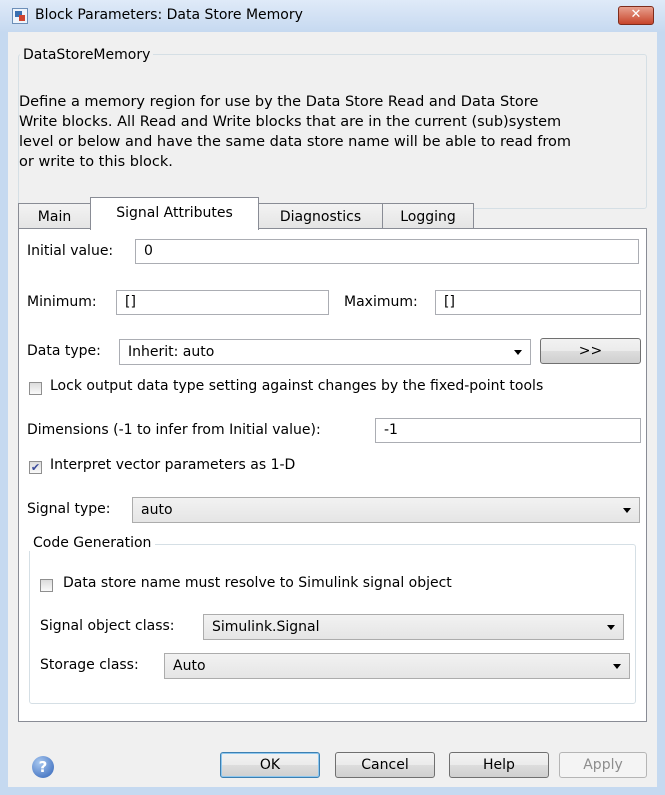  What do you see at coordinates (413, 627) in the screenshot?
I see `signal-object-class-select: Simulink.Signal` at bounding box center [413, 627].